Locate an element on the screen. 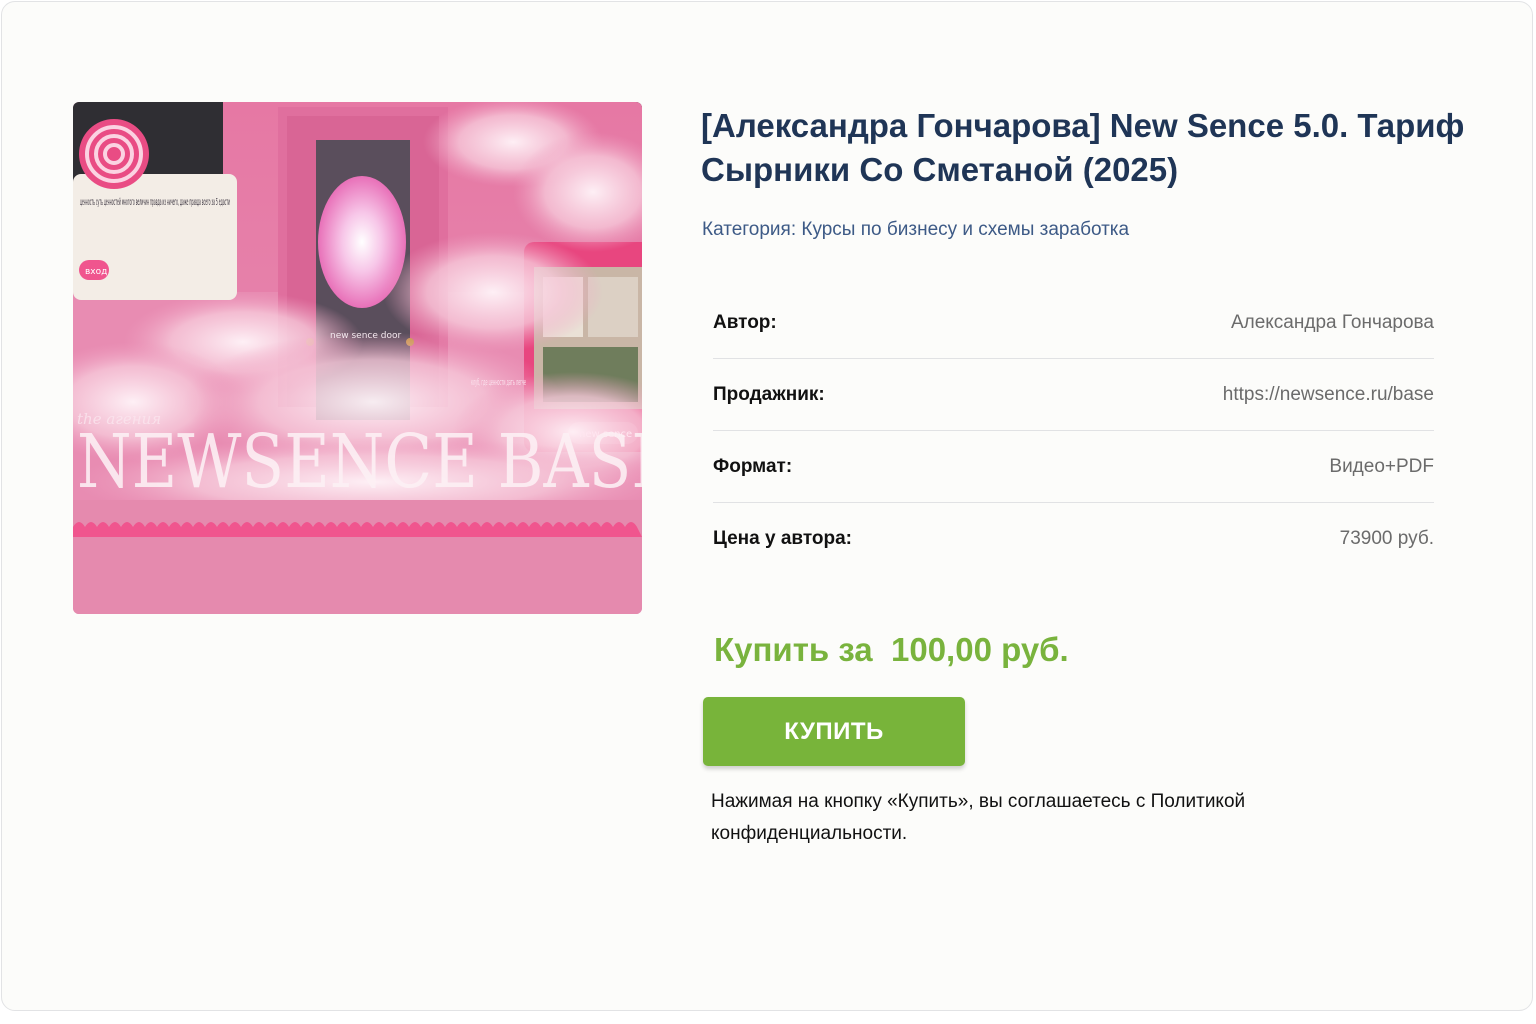  detail-value: 73900 руб. is located at coordinates (1386, 538).